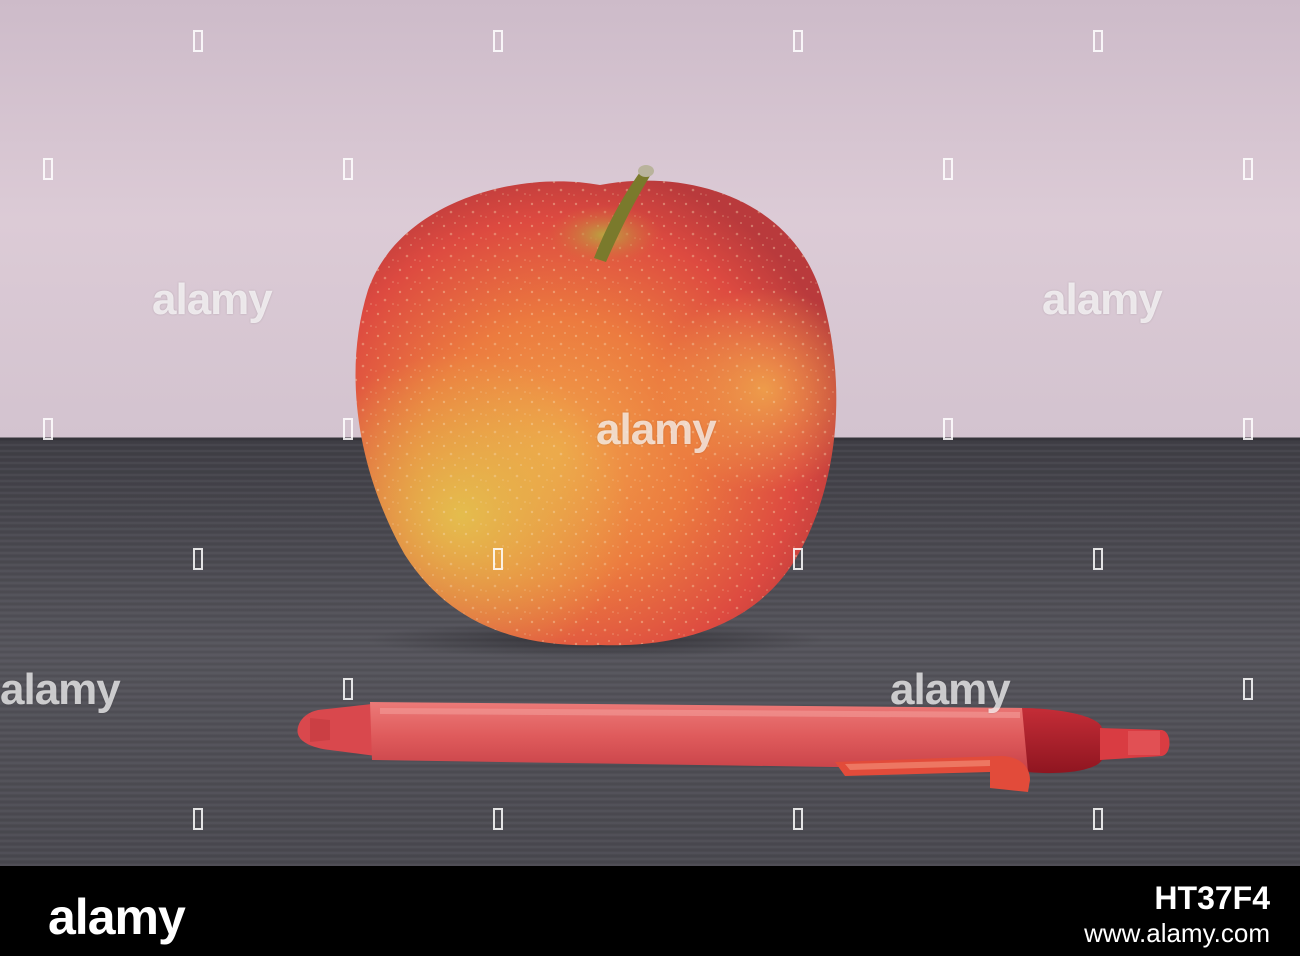  What do you see at coordinates (1212, 898) in the screenshot?
I see `image-id: HT37F4` at bounding box center [1212, 898].